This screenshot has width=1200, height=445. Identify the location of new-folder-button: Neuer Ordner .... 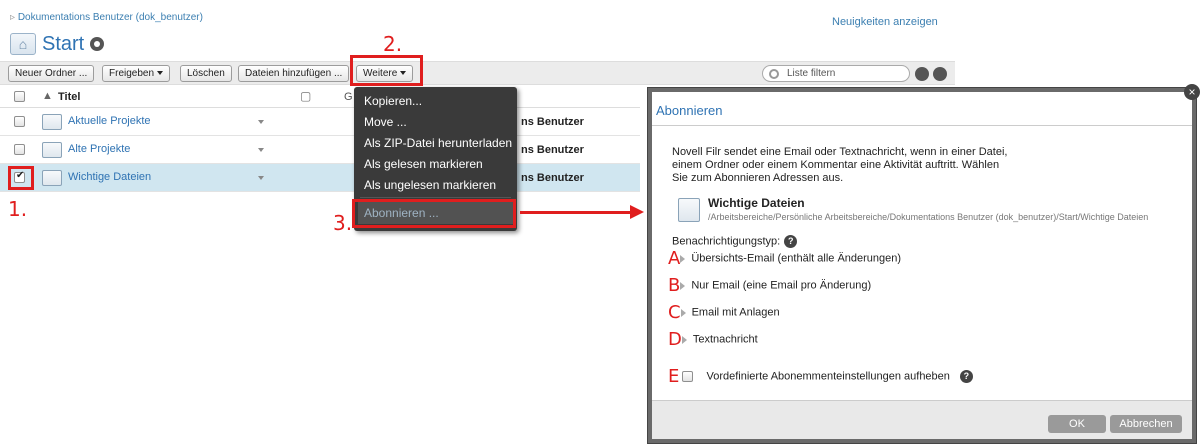
(51, 73).